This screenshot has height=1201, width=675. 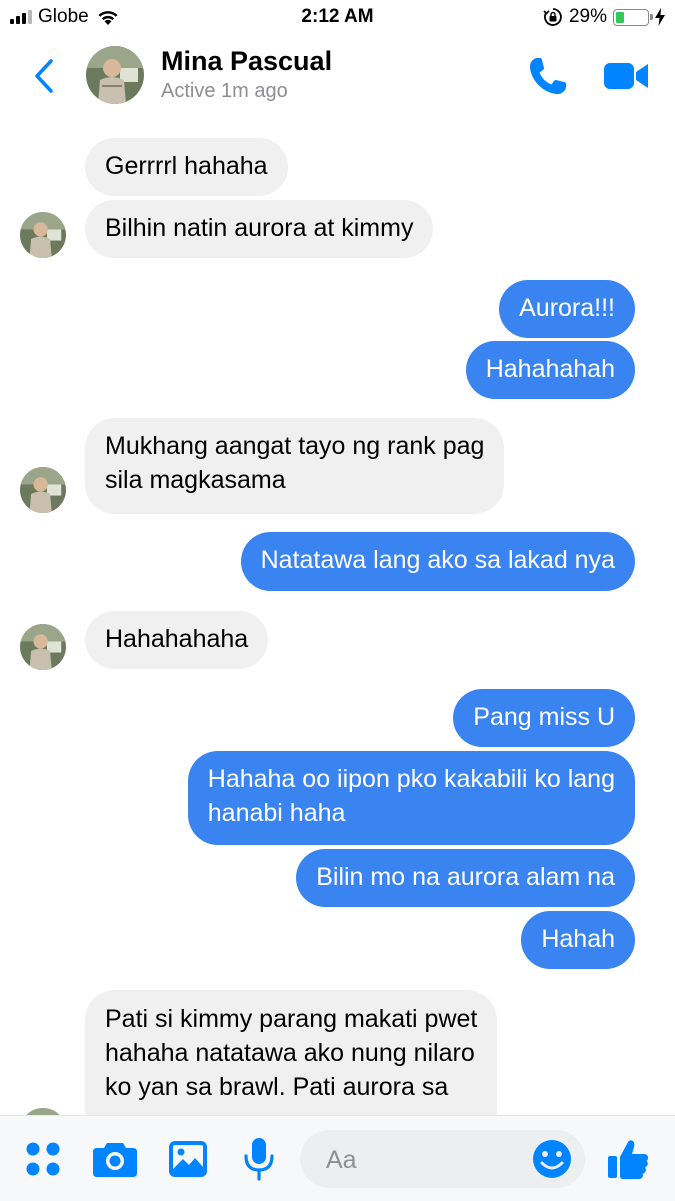 What do you see at coordinates (259, 229) in the screenshot?
I see `incoming-message: Bilhin natin aurora at kimmy` at bounding box center [259, 229].